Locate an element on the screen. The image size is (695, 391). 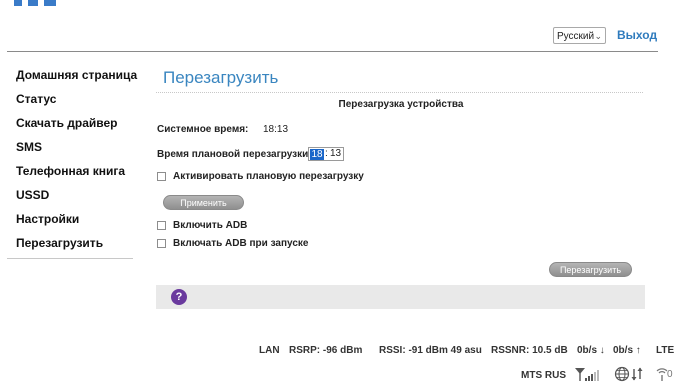
transfer-icon is located at coordinates (637, 374).